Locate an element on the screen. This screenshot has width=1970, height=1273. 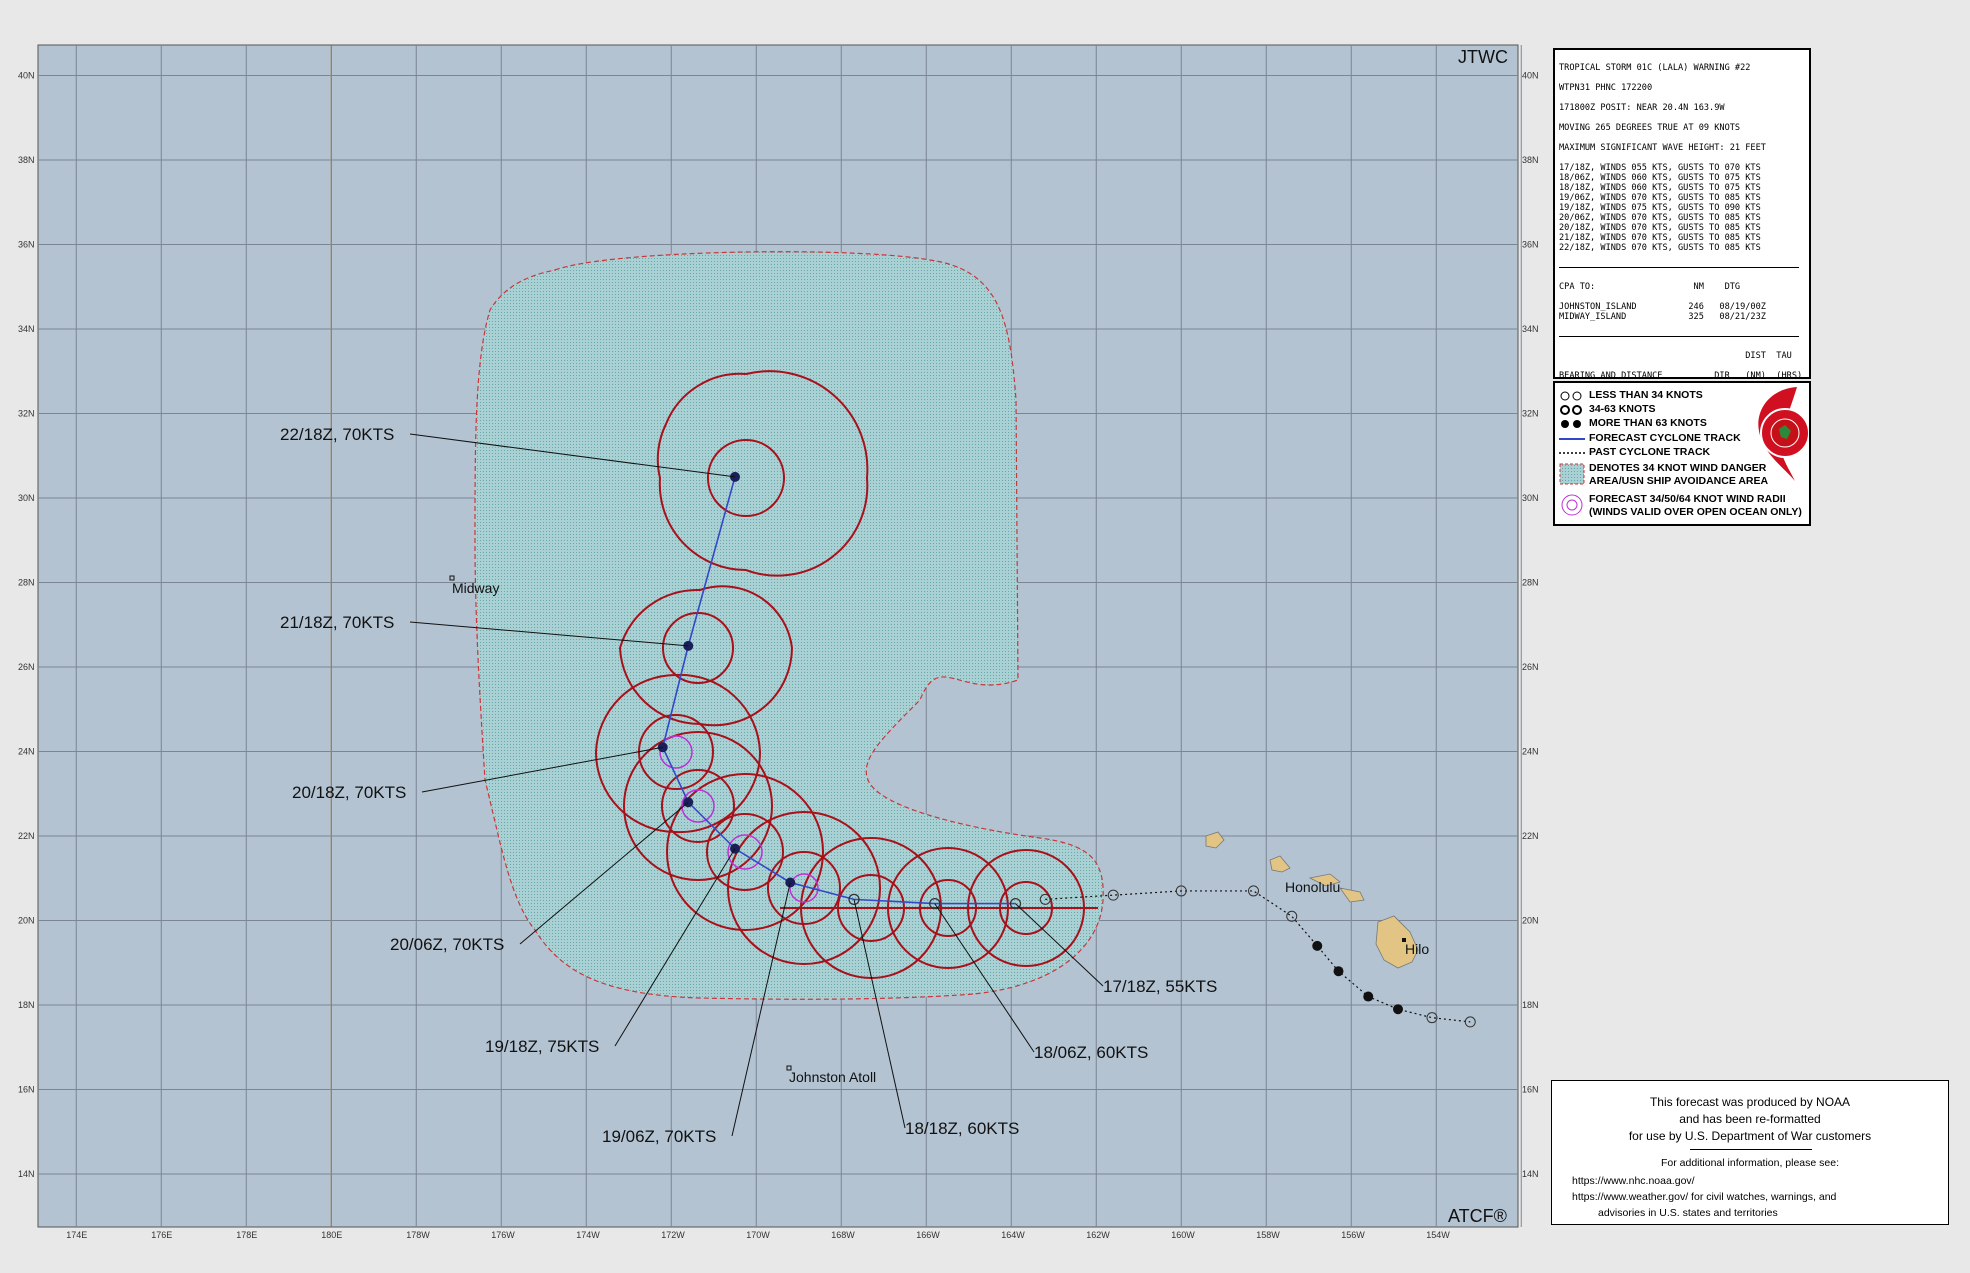
warning-forecast-line: 19/18Z, WINDS 075 KTS, GUSTS TO 090 KTS is located at coordinates (1660, 208).